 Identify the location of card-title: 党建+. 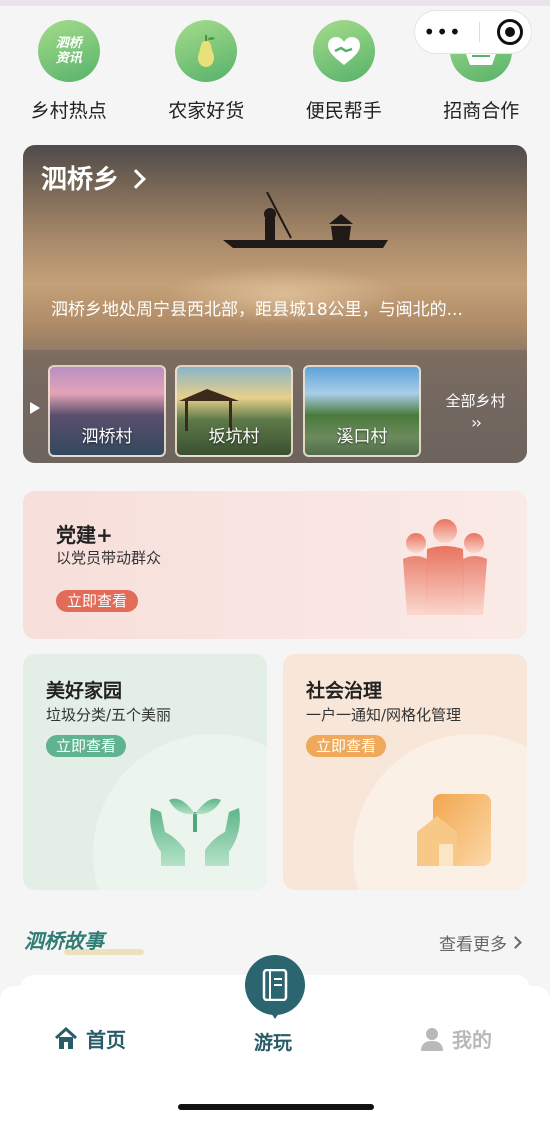
(84, 535).